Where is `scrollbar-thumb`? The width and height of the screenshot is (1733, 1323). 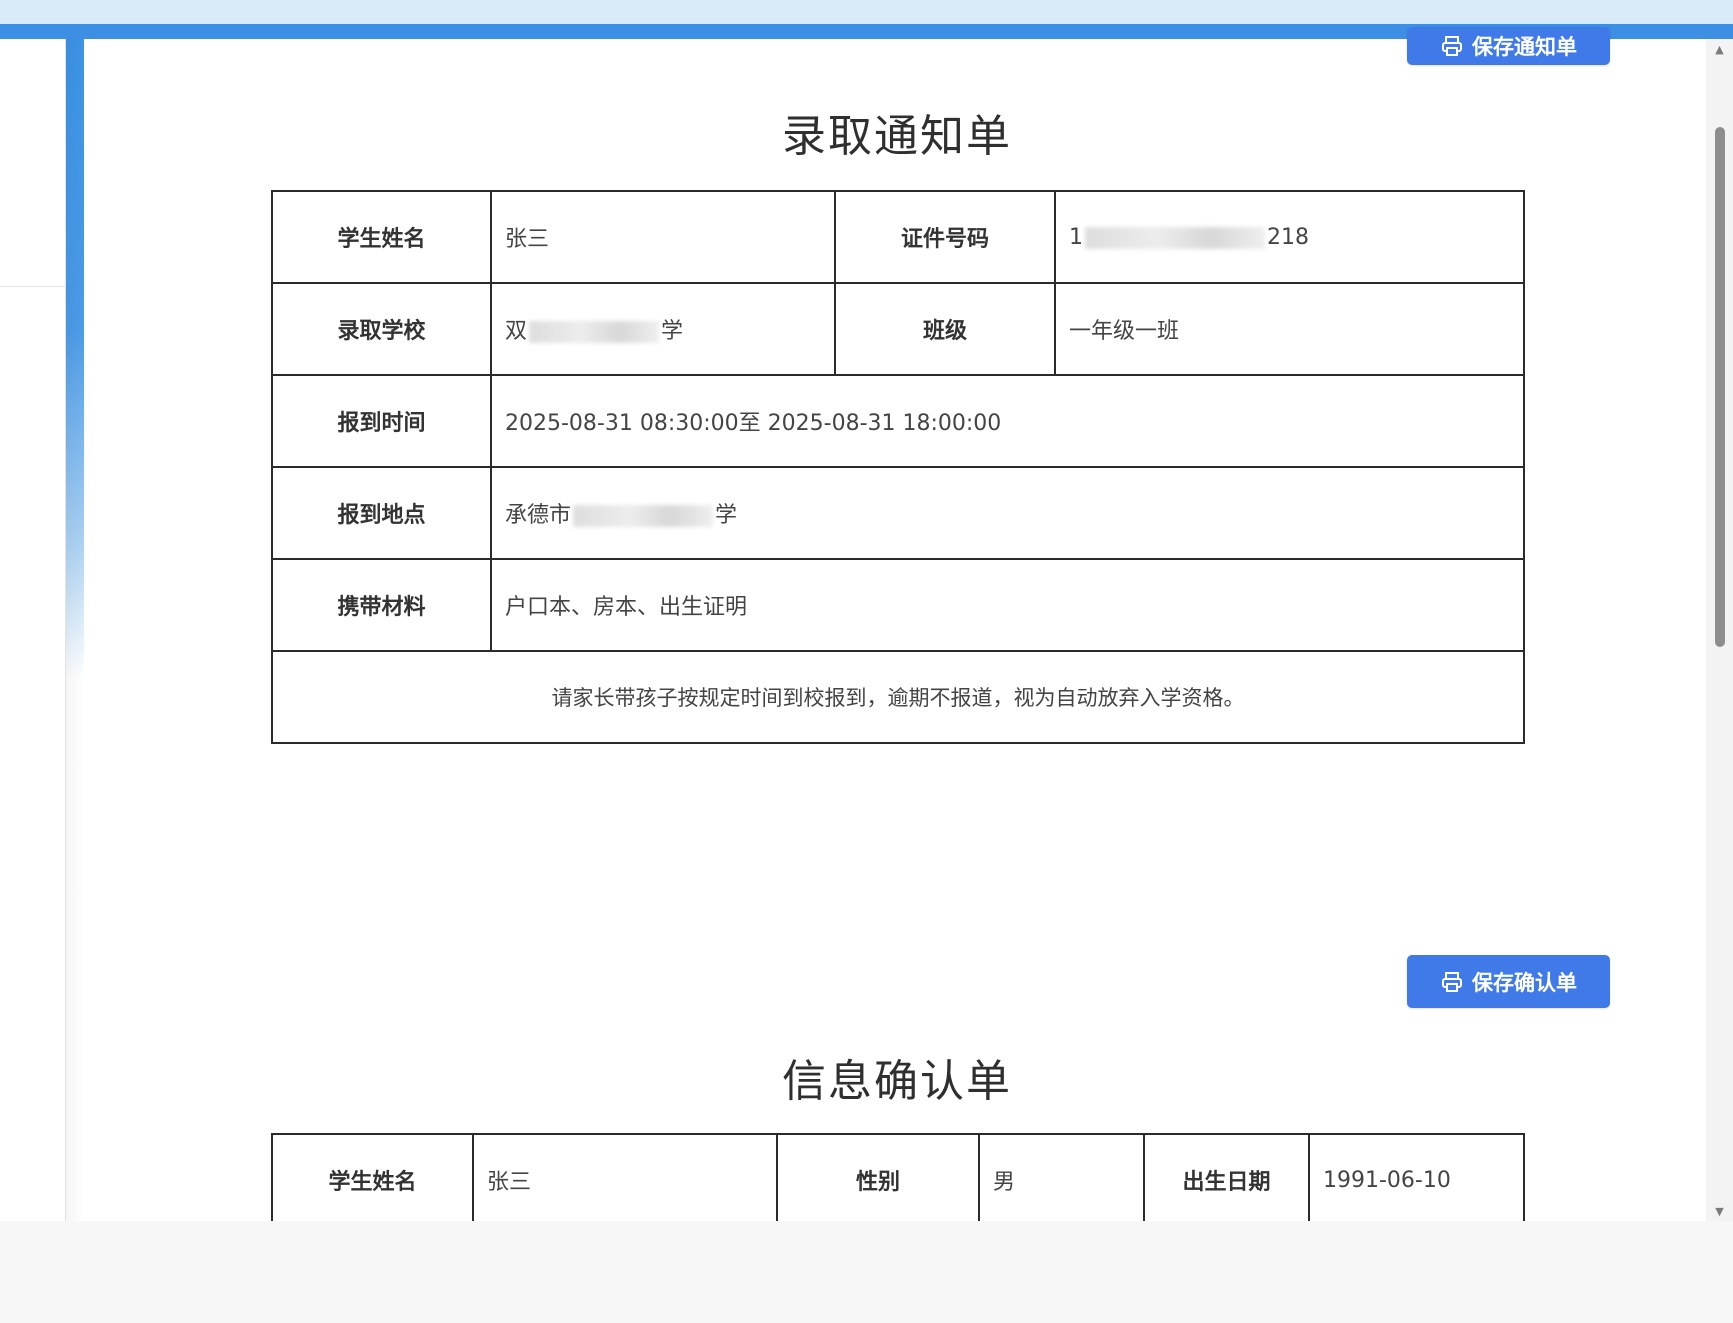
scrollbar-thumb is located at coordinates (1720, 387).